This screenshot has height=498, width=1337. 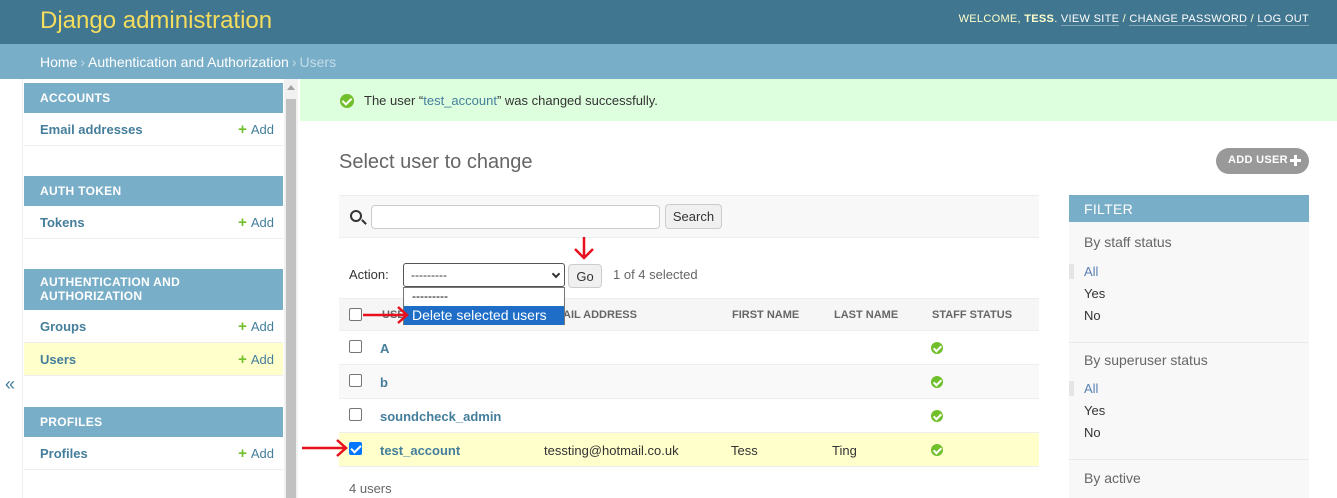 I want to click on toggle-nav-sidebar: «, so click(x=11, y=288).